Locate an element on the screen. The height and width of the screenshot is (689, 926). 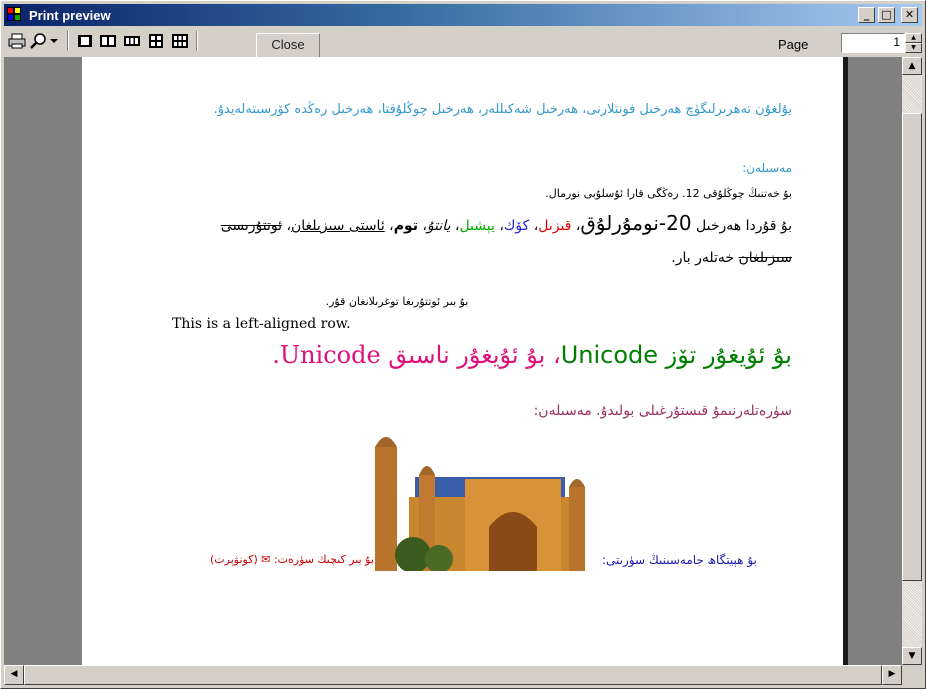
one-page-icon is located at coordinates (85, 41).